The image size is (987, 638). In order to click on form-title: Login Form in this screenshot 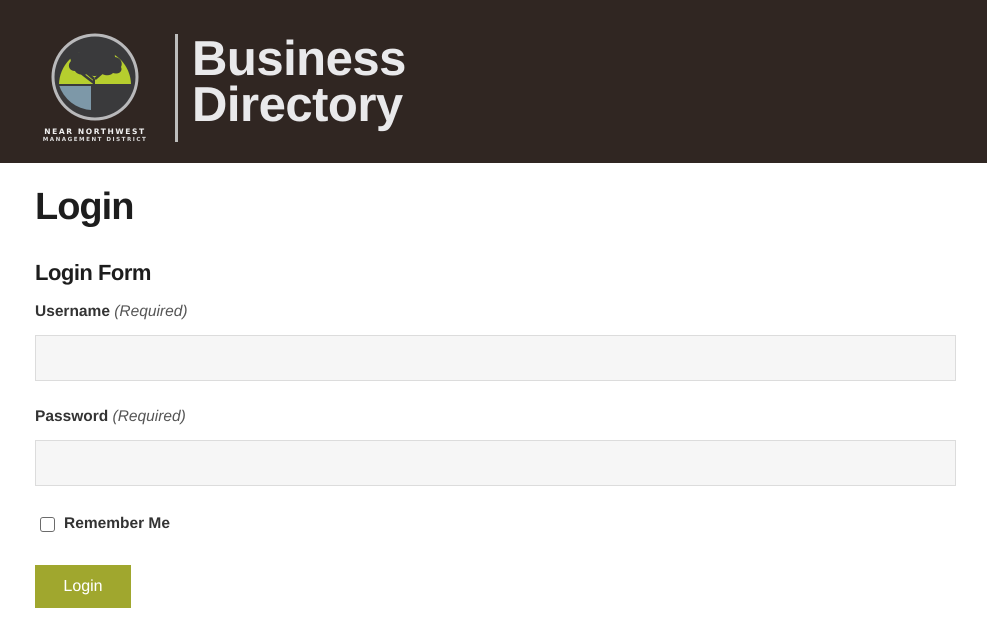, I will do `click(93, 273)`.